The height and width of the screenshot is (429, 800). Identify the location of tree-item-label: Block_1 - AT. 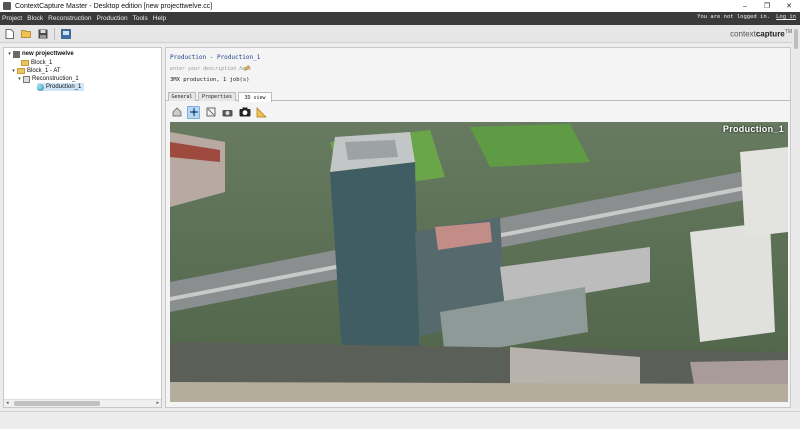
(44, 71).